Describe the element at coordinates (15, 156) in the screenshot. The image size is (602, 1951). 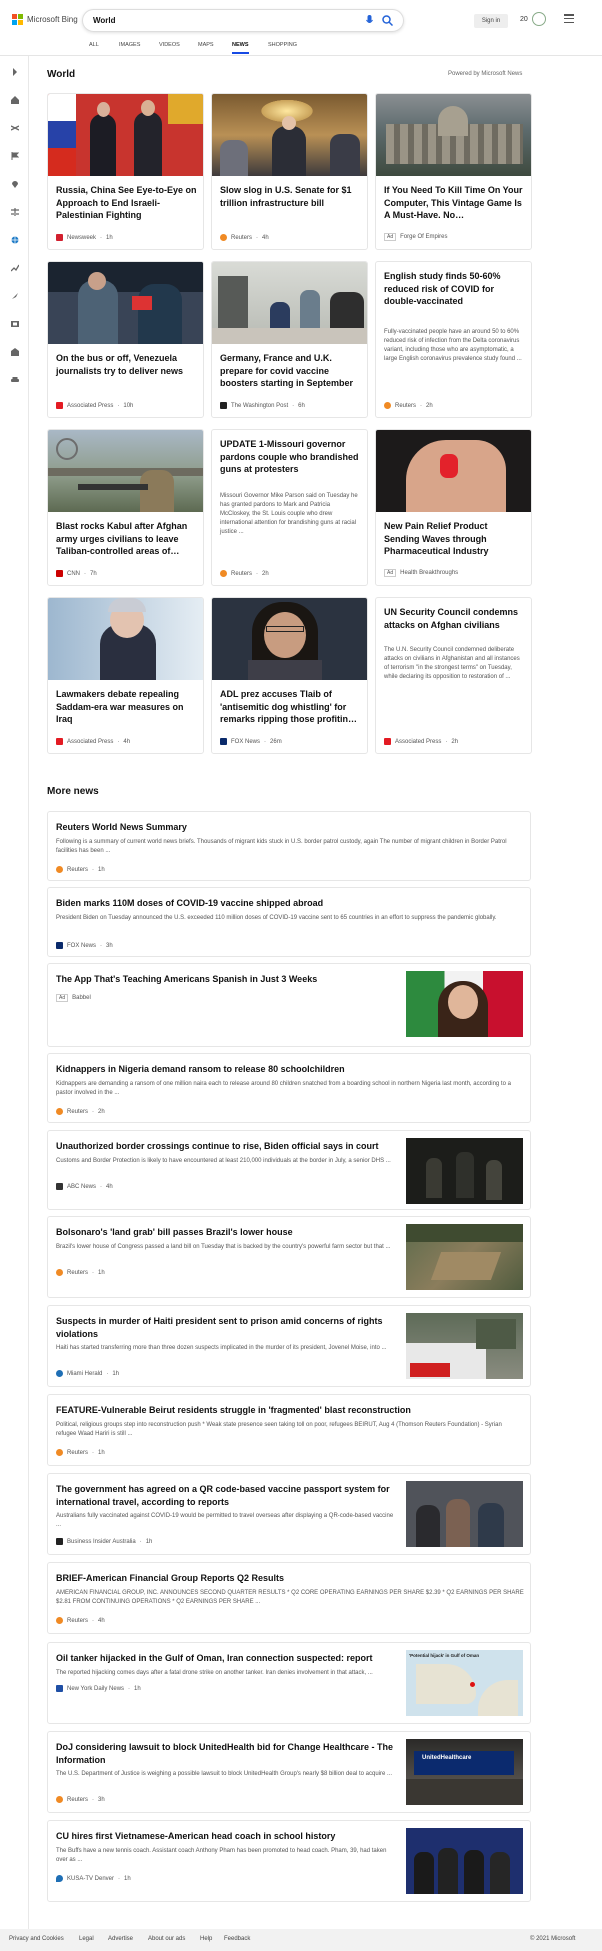
I see `flag-icon` at that location.